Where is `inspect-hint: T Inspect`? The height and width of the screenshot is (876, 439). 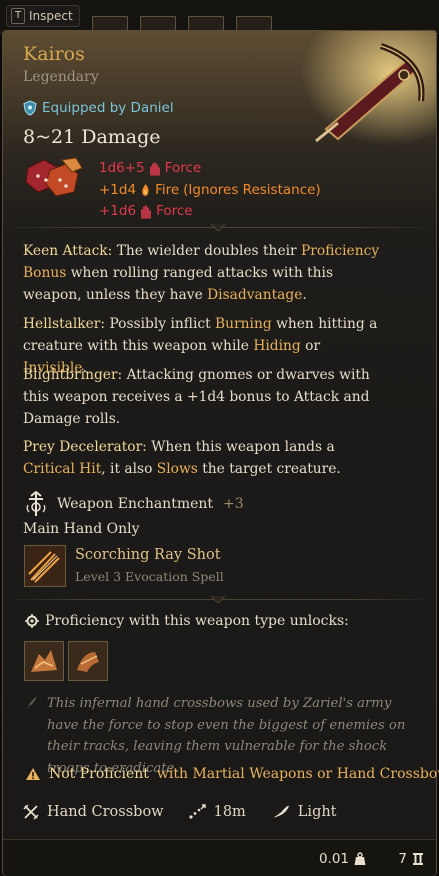 inspect-hint: T Inspect is located at coordinates (43, 16).